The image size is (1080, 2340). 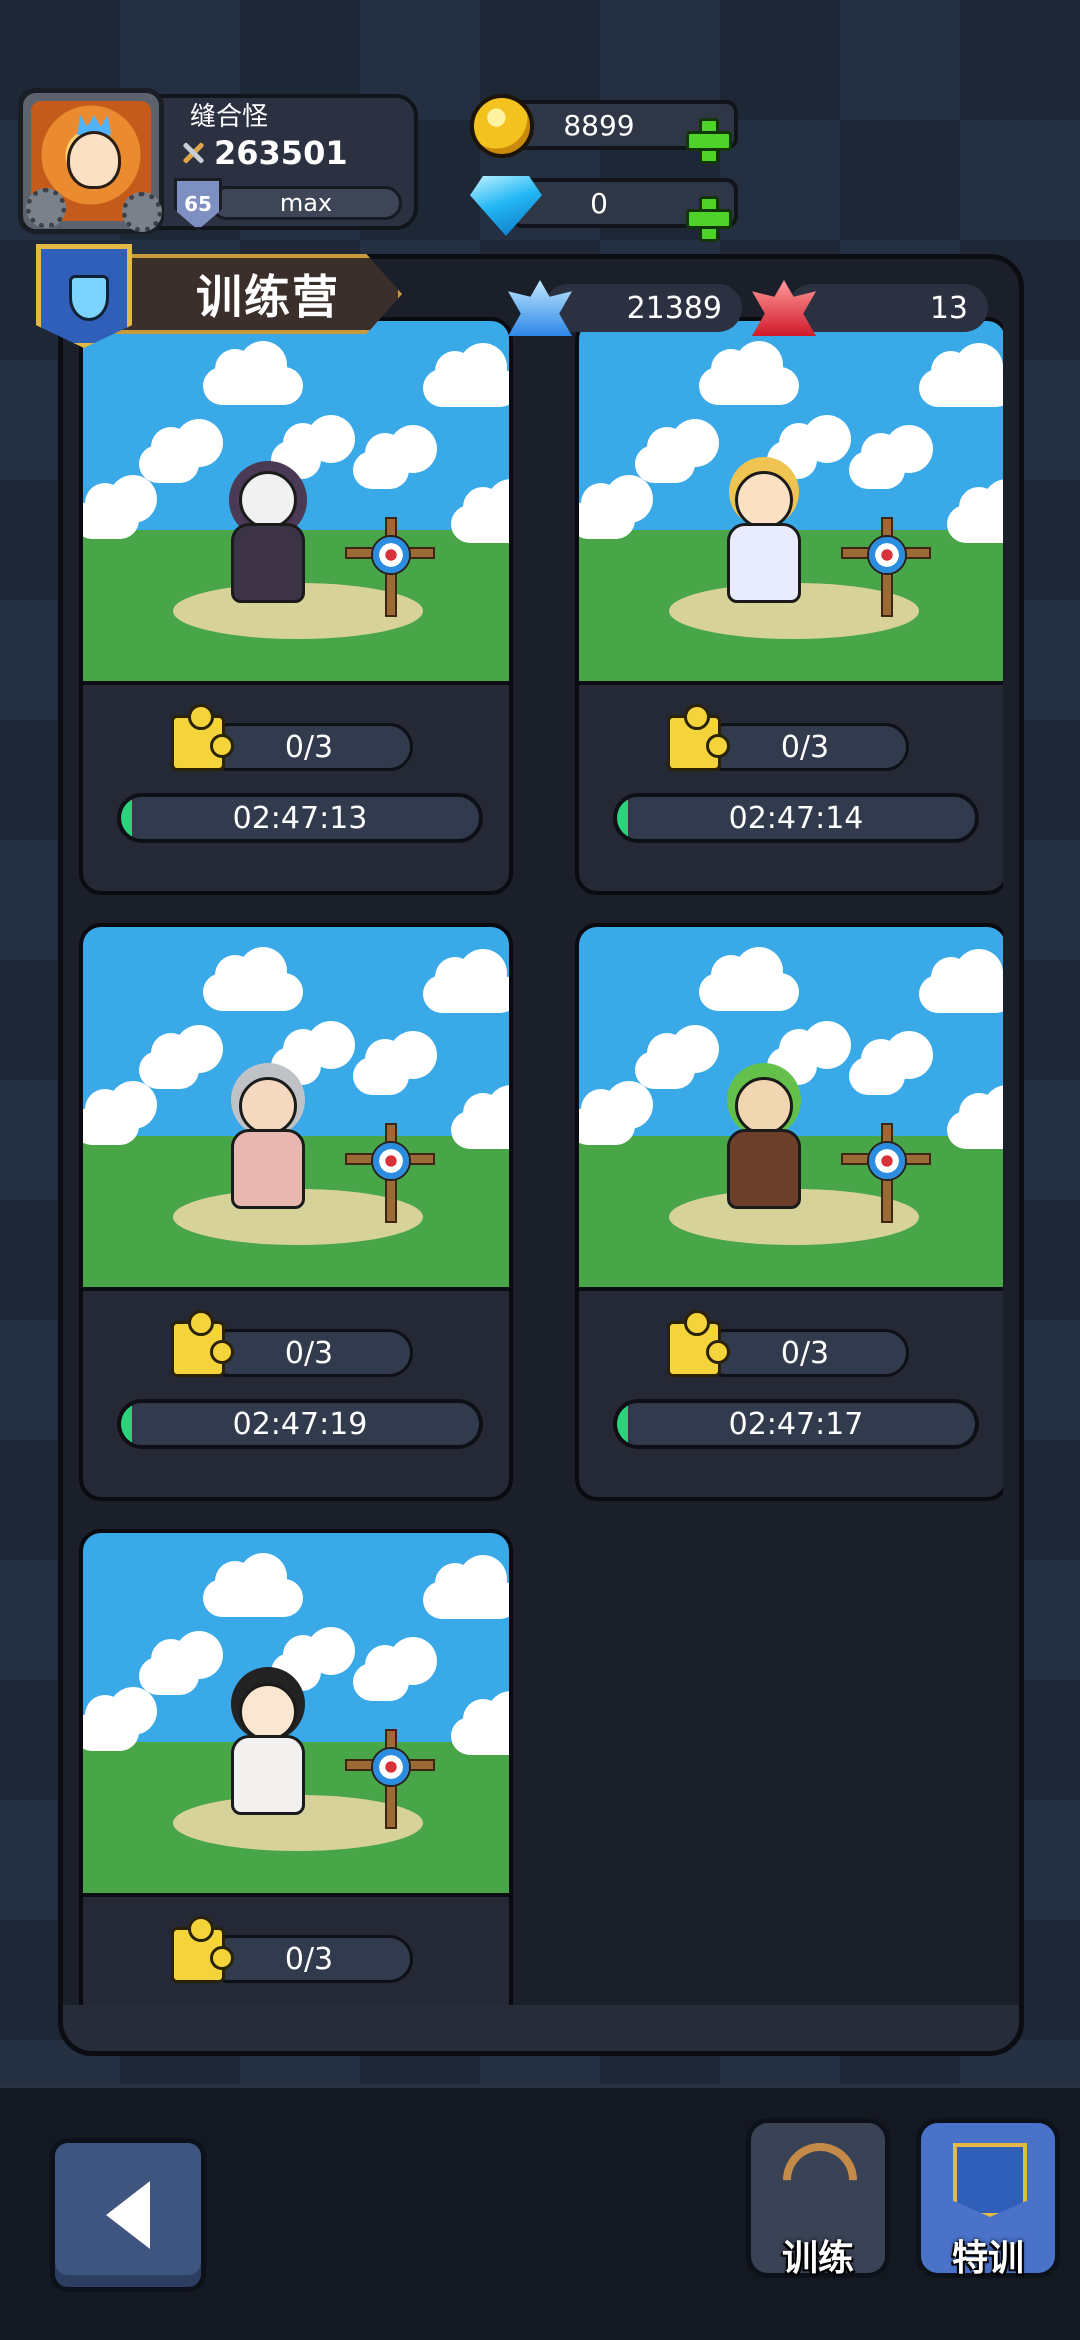 I want to click on gold-coin-icon, so click(x=502, y=126).